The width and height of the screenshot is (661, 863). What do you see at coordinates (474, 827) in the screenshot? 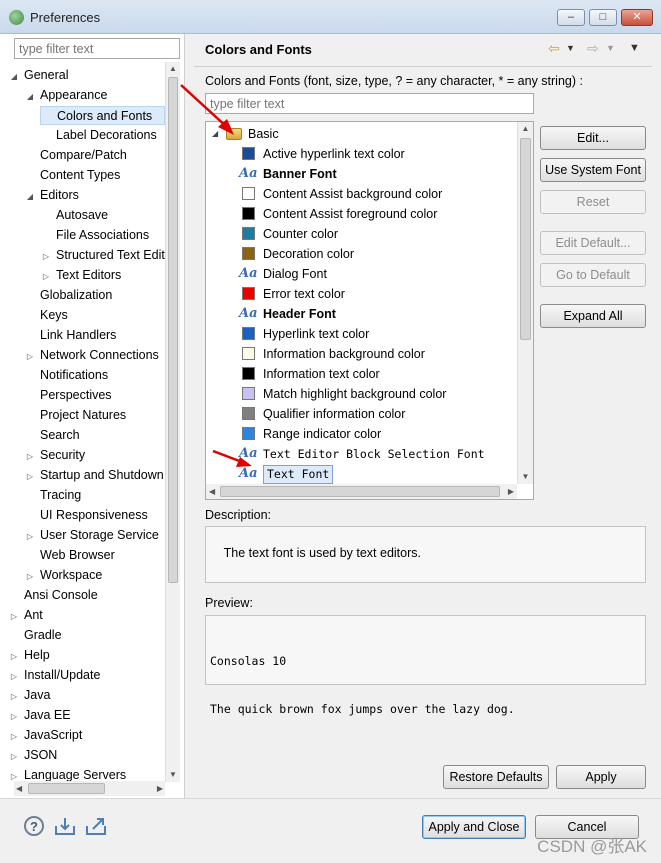
I see `apply-and-close-button: Apply and Close` at bounding box center [474, 827].